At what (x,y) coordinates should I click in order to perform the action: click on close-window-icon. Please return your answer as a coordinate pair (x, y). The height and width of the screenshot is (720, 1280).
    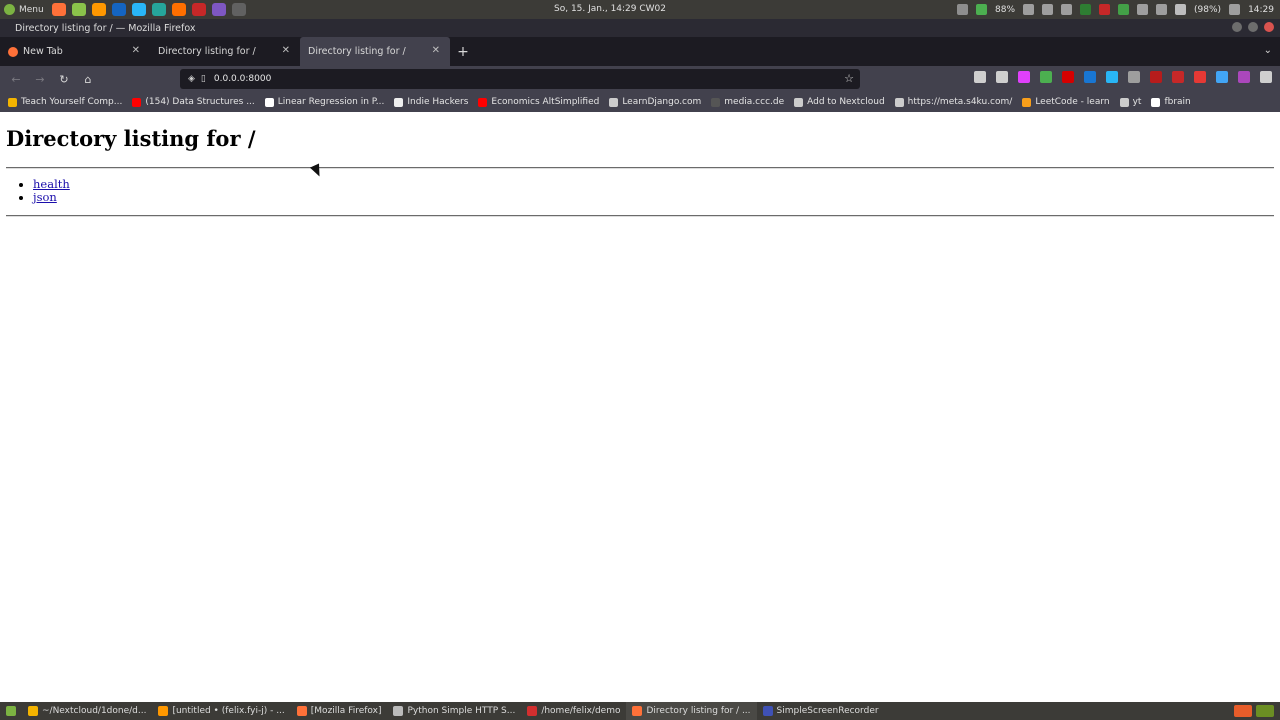
    Looking at the image, I should click on (1269, 27).